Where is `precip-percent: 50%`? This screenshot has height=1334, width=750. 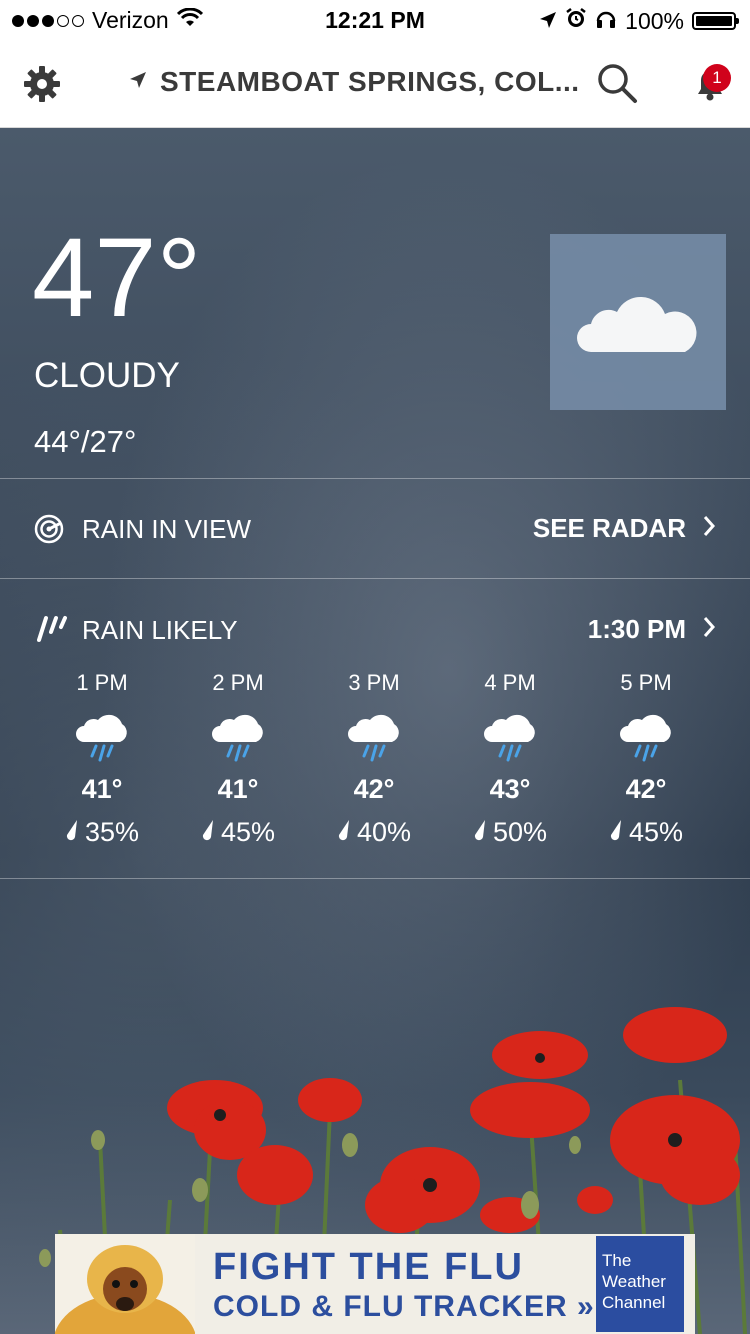
precip-percent: 50% is located at coordinates (520, 832).